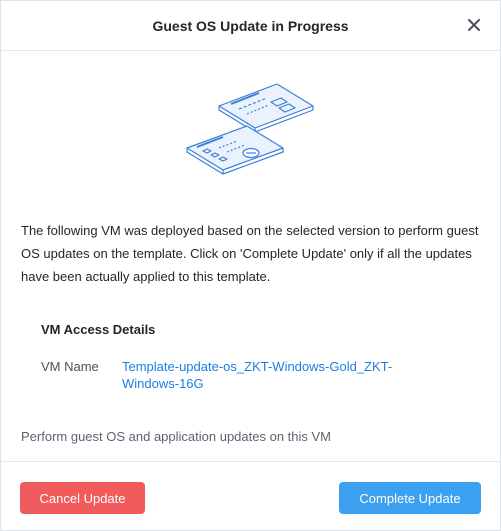  I want to click on dialog-header: Guest OS Update in Progress, so click(250, 26).